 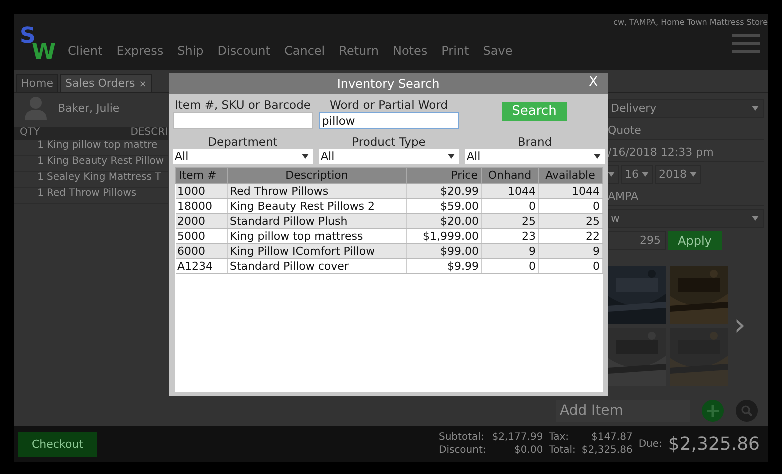 What do you see at coordinates (58, 444) in the screenshot?
I see `checkout-button: Checkout` at bounding box center [58, 444].